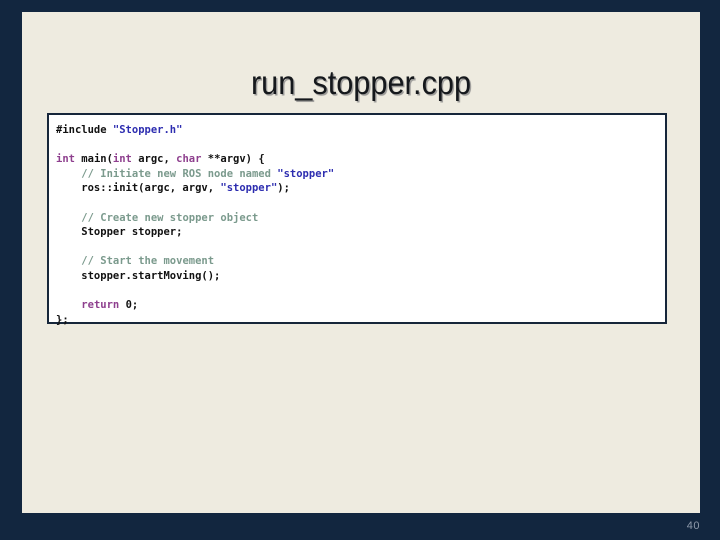  What do you see at coordinates (84, 130) in the screenshot?
I see `code-token-plain: #include` at bounding box center [84, 130].